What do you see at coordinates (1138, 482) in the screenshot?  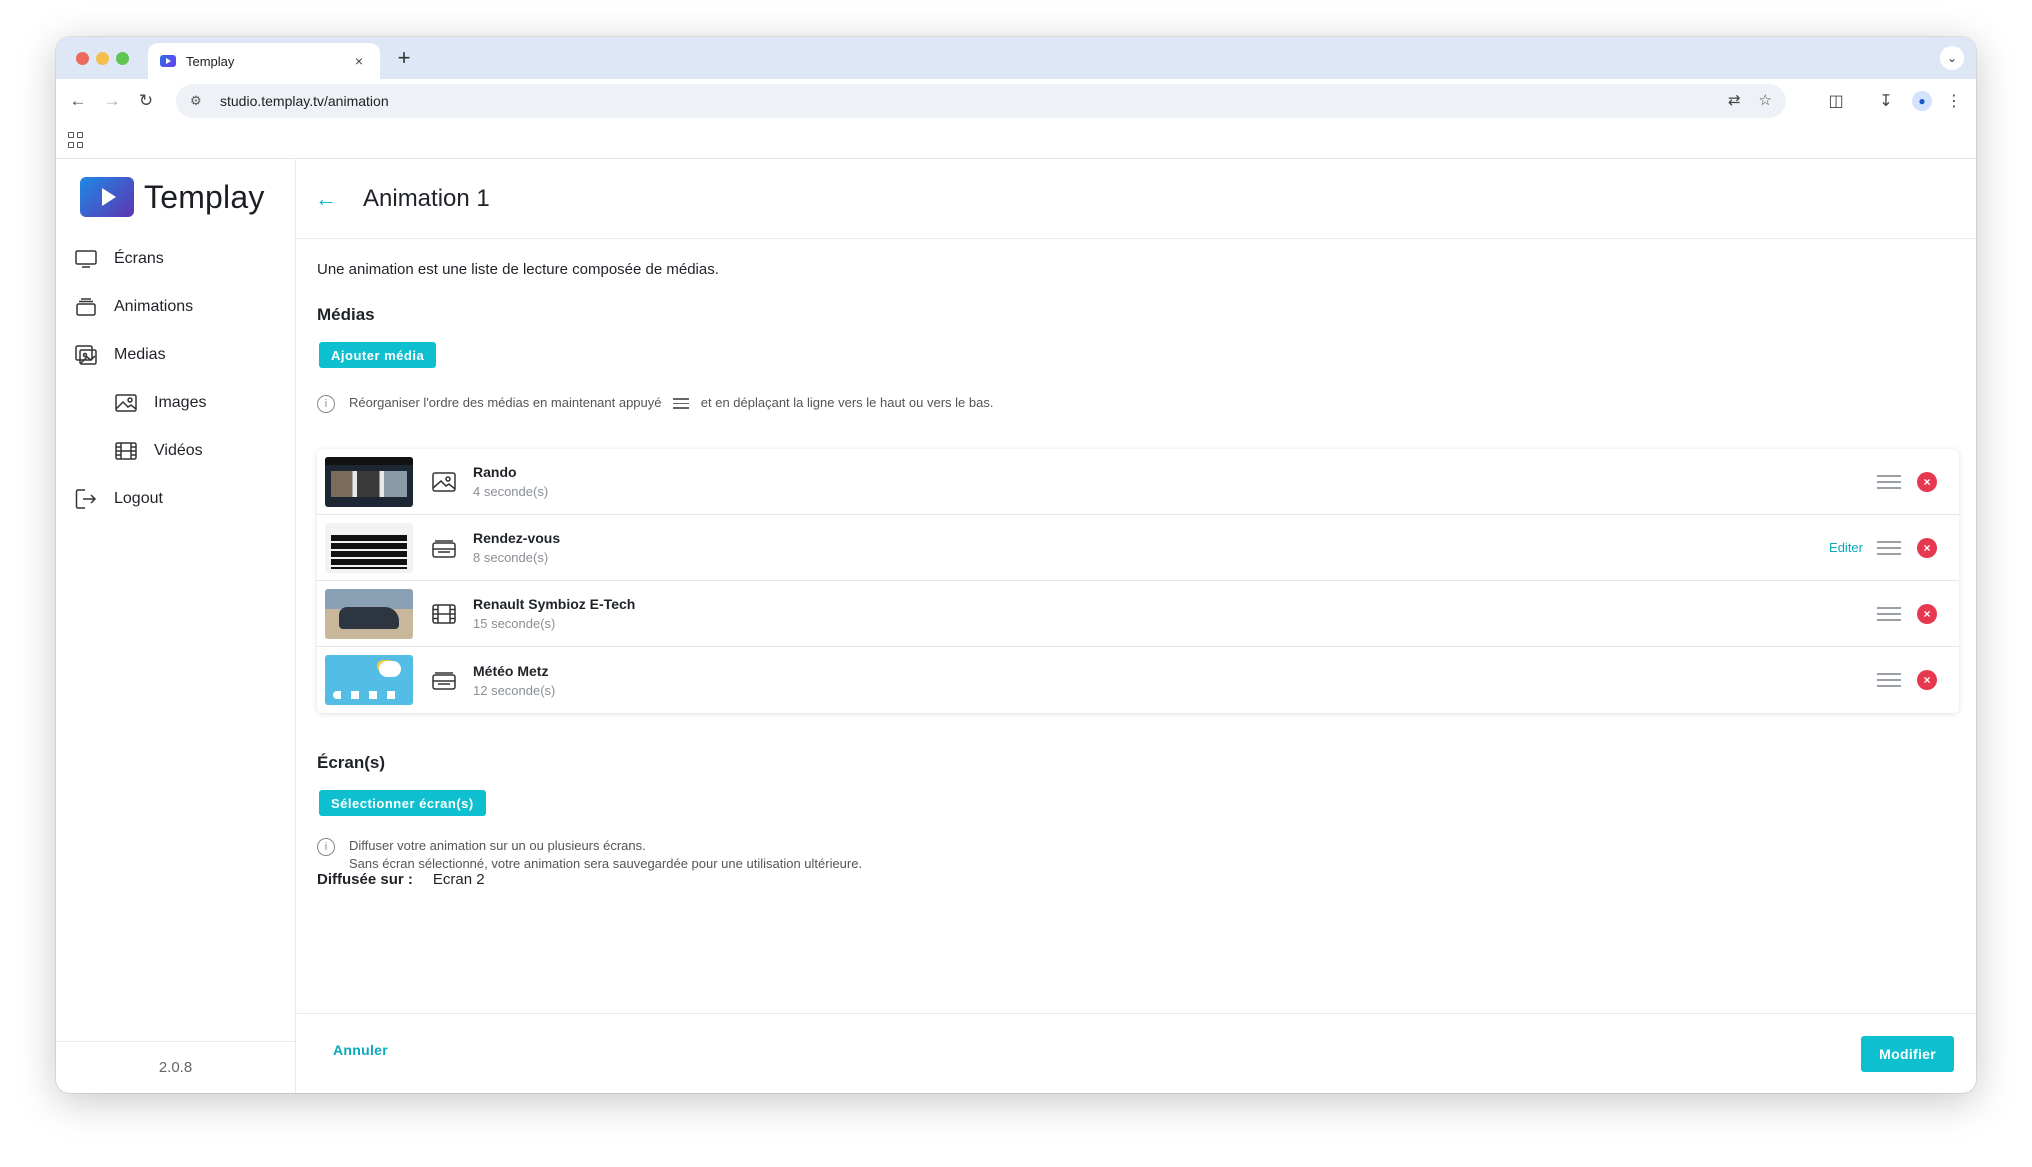 I see `media-row-rando: Rando 4 seconde(s) ×` at bounding box center [1138, 482].